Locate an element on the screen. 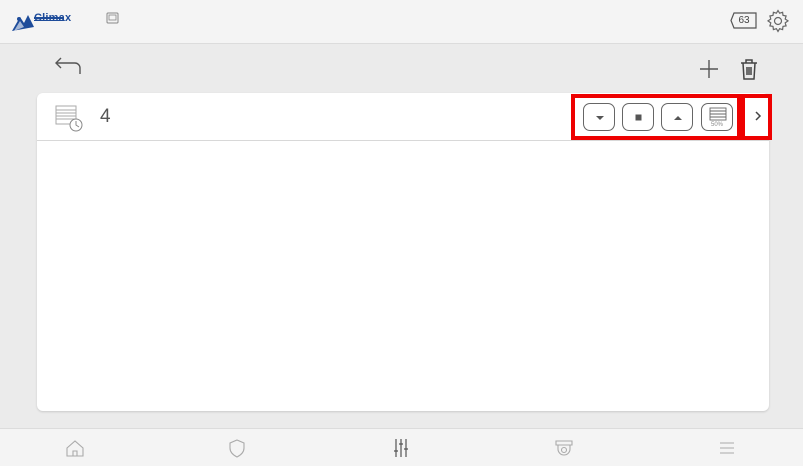 The width and height of the screenshot is (803, 466). back-arrow-icon is located at coordinates (68, 68).